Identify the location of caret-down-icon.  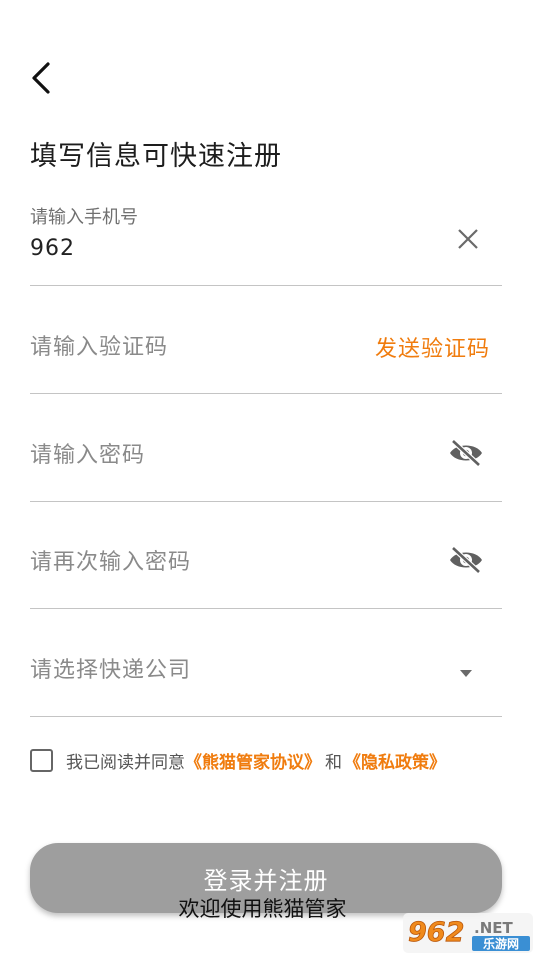
(466, 673).